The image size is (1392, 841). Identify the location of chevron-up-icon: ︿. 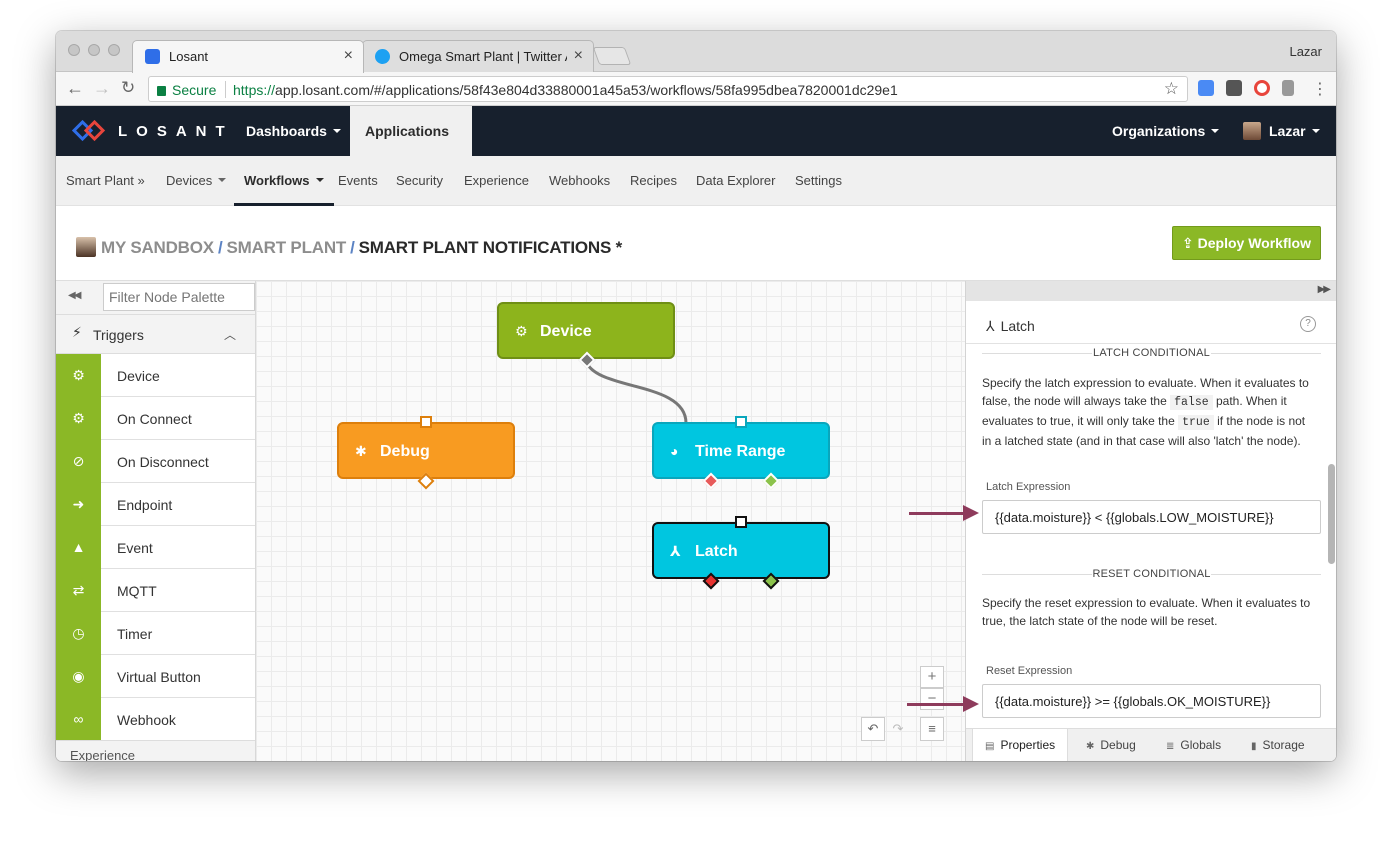
(229, 335).